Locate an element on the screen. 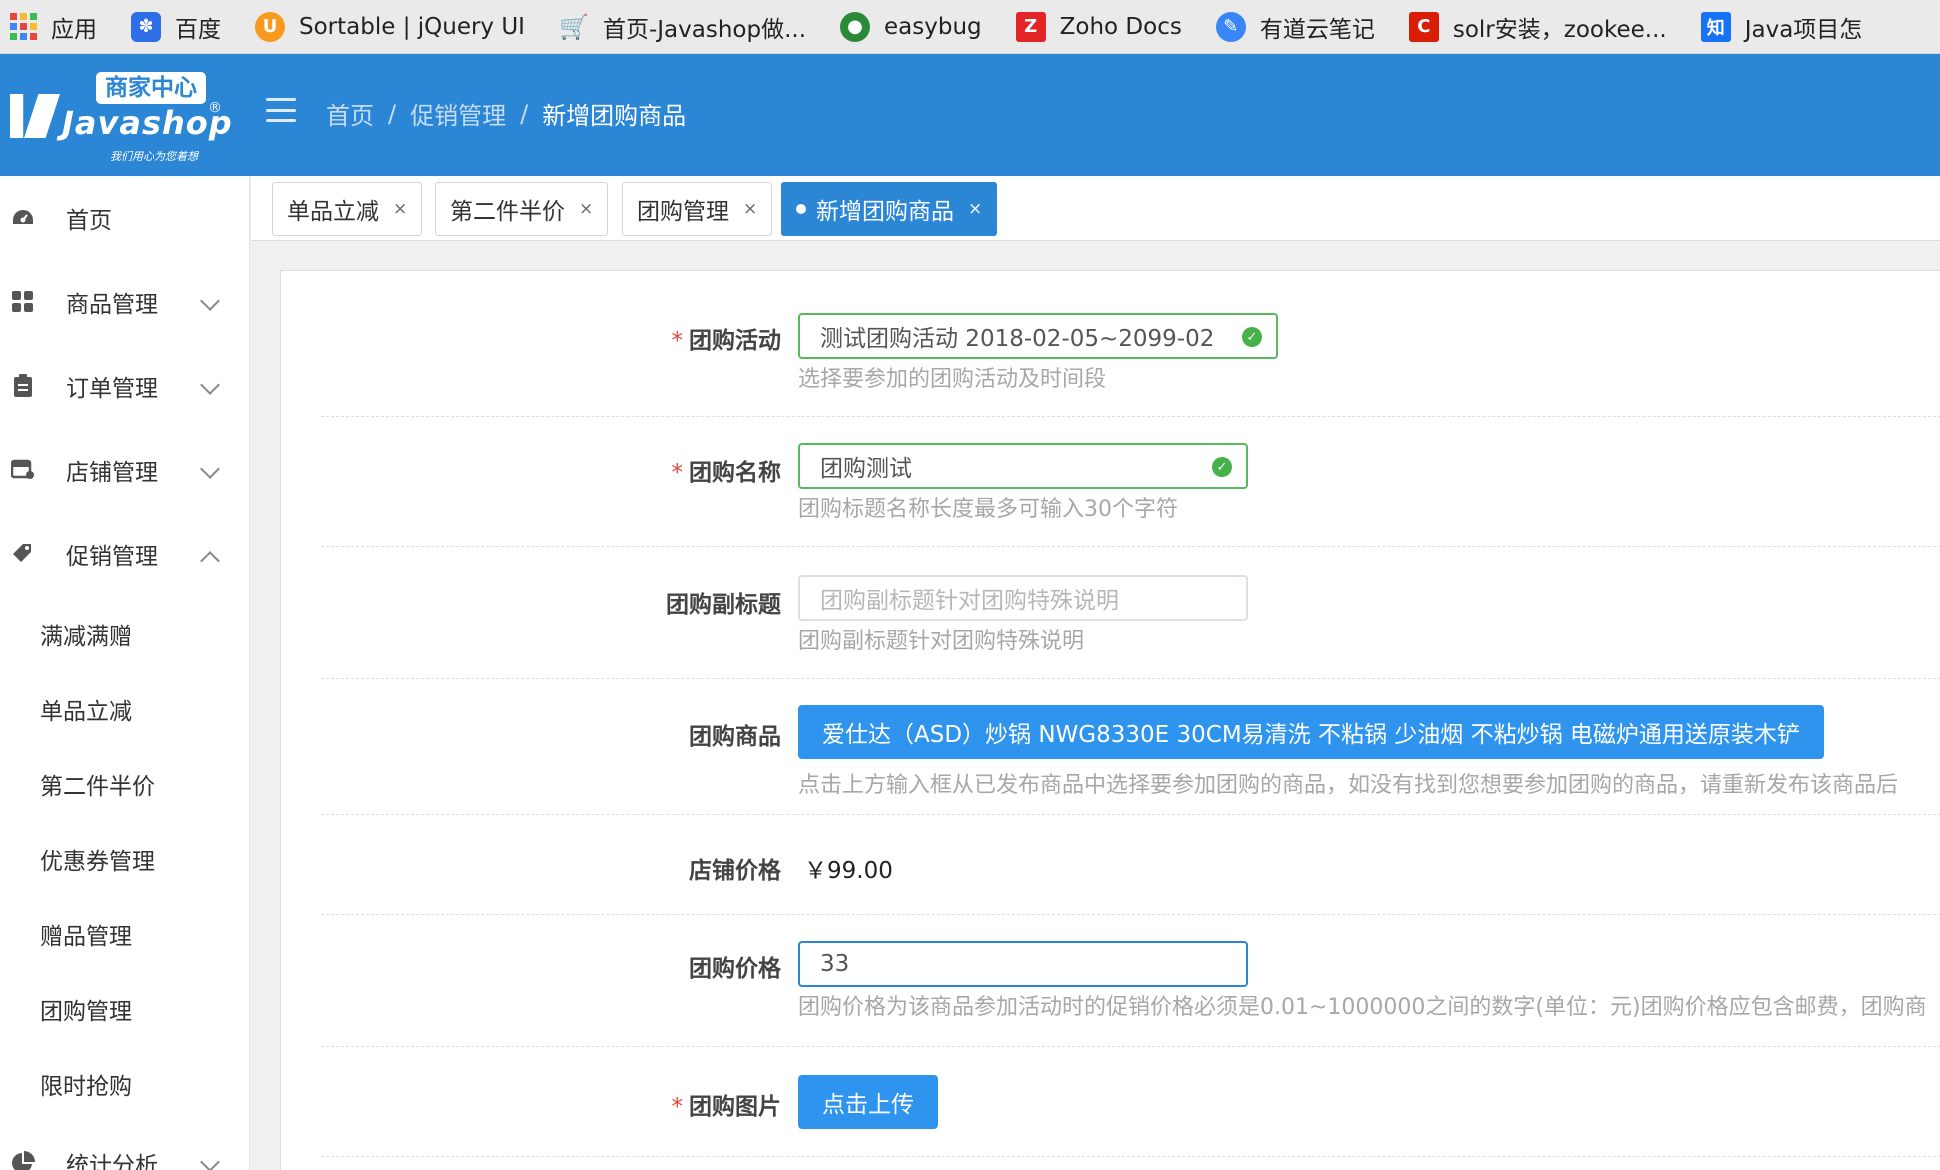  group-name-input: 团购测试 ✓ is located at coordinates (1023, 466).